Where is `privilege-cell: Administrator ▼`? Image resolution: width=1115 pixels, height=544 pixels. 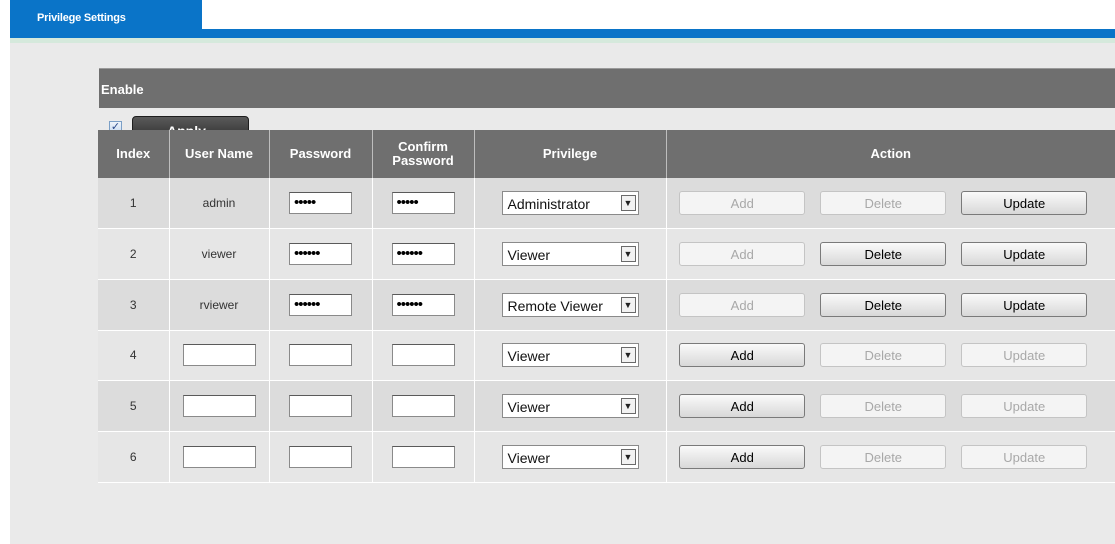 privilege-cell: Administrator ▼ is located at coordinates (569, 204).